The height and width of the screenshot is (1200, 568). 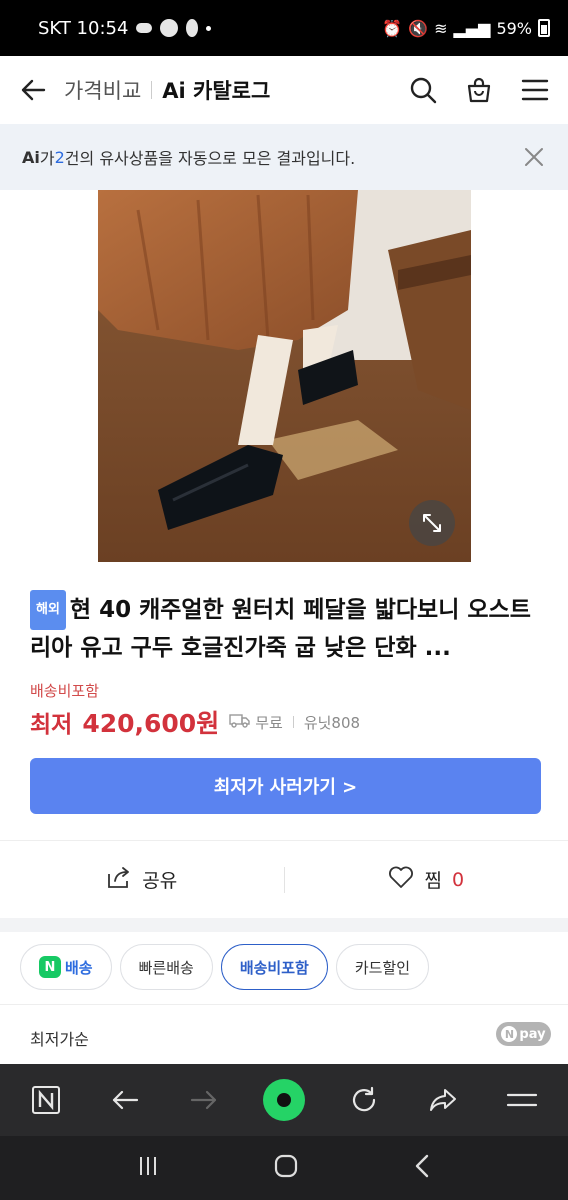 I want to click on chip-fast-delivery: 빠른배송, so click(x=166, y=967).